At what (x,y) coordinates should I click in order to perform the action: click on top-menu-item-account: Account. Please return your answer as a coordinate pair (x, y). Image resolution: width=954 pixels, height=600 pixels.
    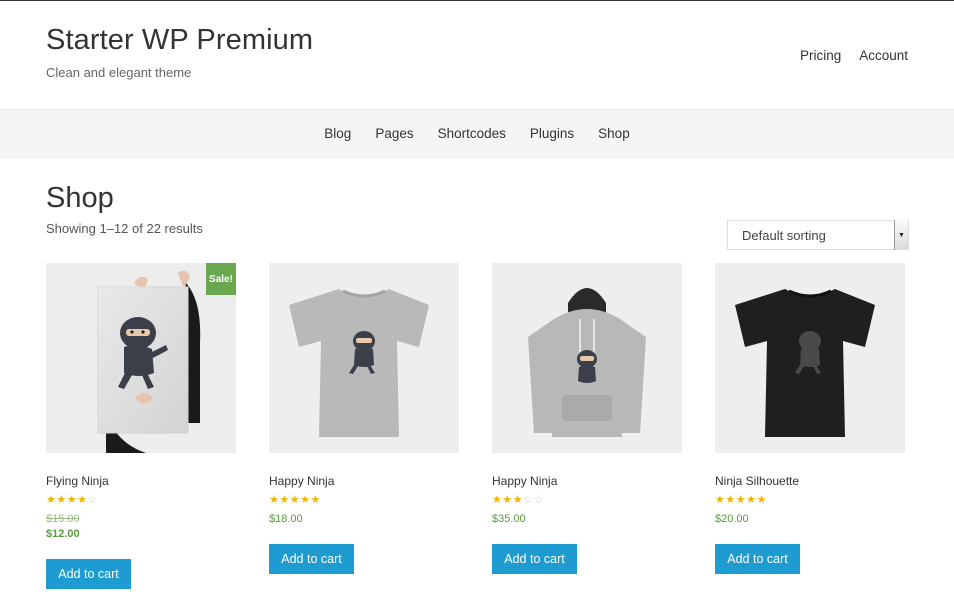
    Looking at the image, I should click on (883, 55).